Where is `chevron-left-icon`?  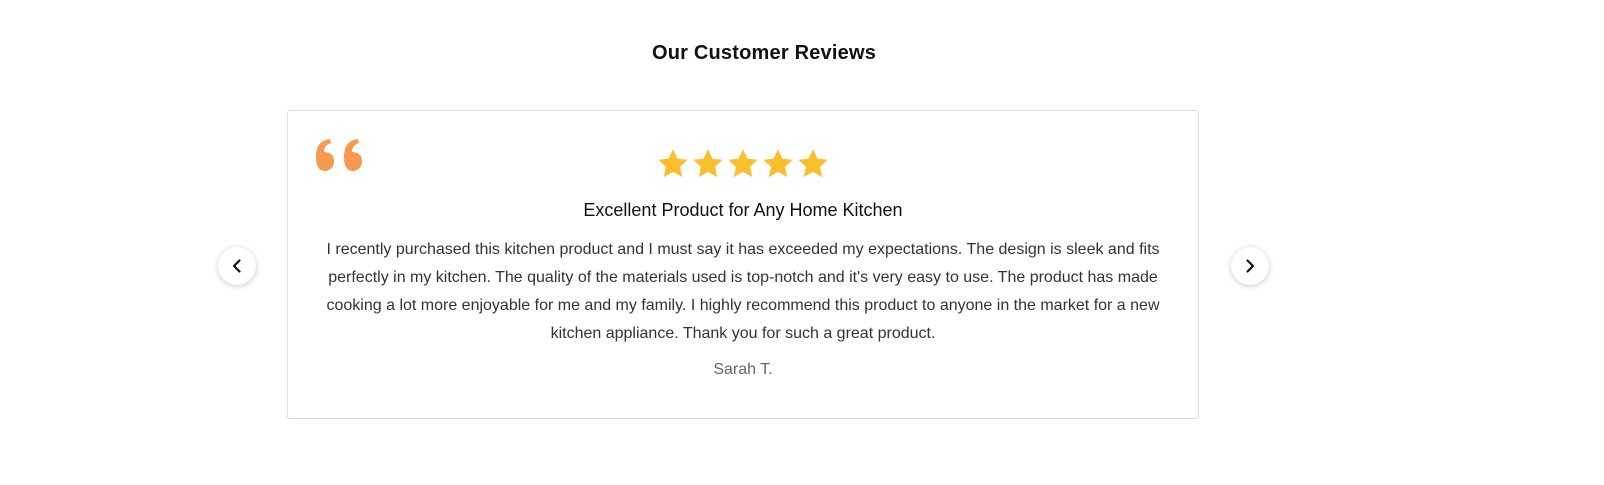
chevron-left-icon is located at coordinates (236, 266).